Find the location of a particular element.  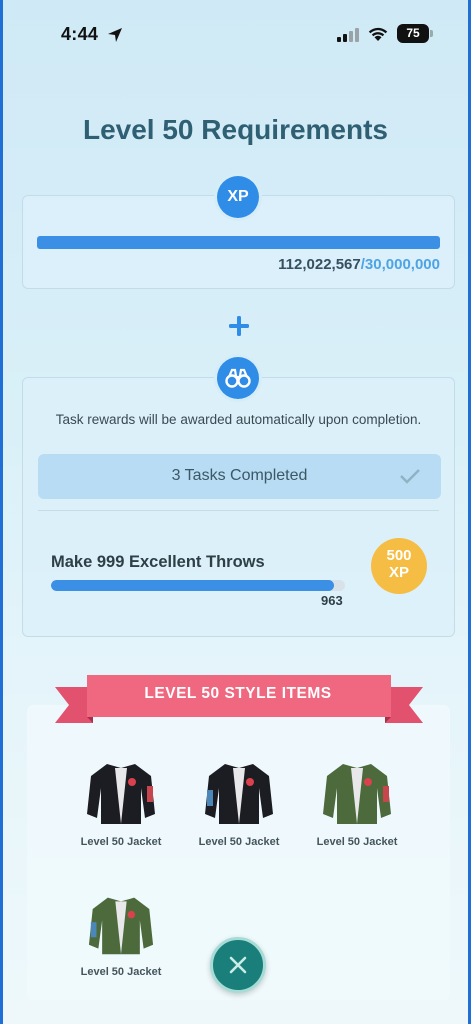

cellular-signal-icon is located at coordinates (348, 35).